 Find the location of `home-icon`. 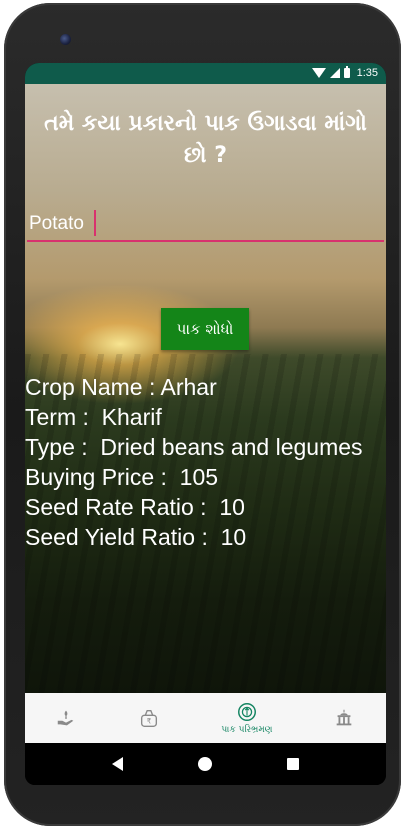

home-icon is located at coordinates (204, 764).